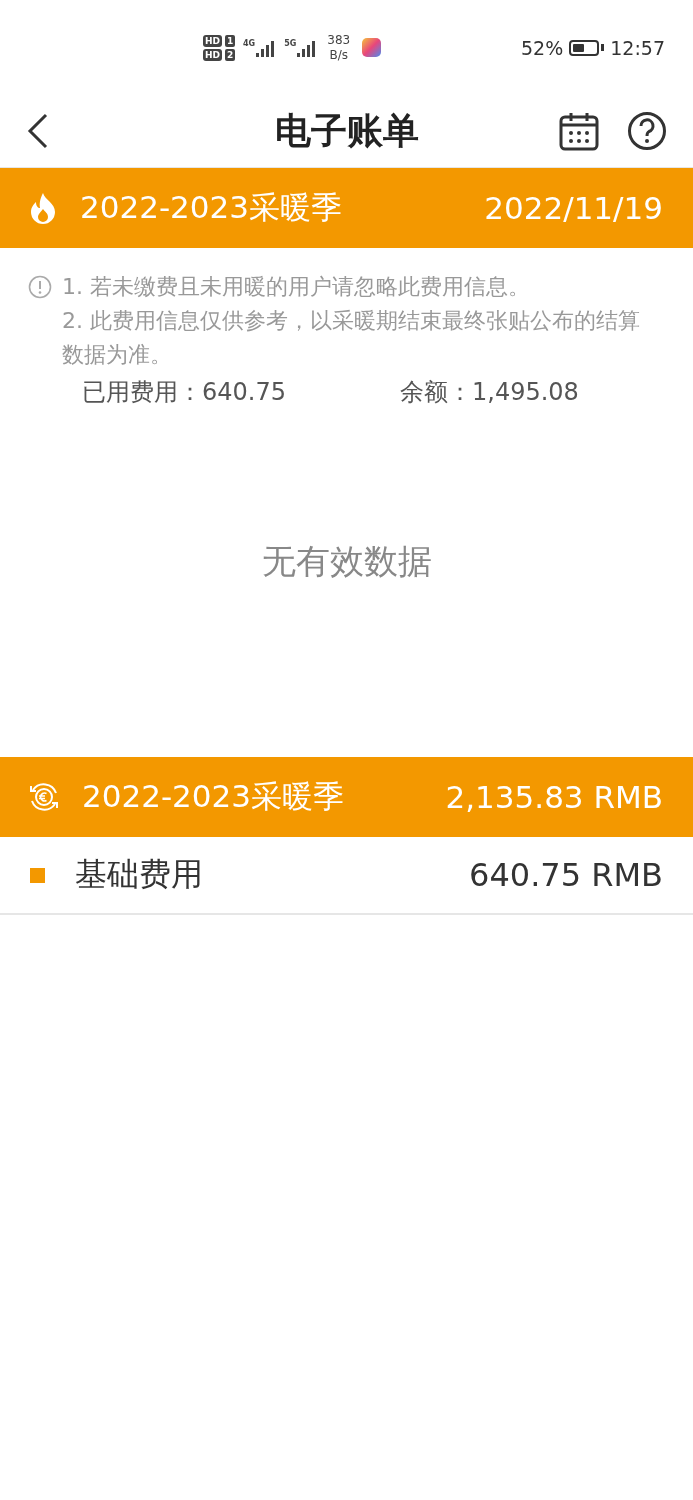  Describe the element at coordinates (339, 40) in the screenshot. I see `speed-value: 383` at that location.